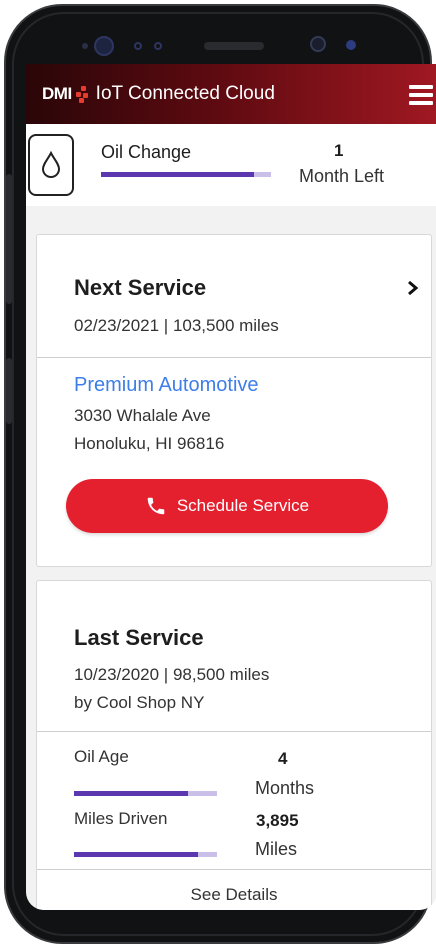 The height and width of the screenshot is (948, 436). Describe the element at coordinates (139, 637) in the screenshot. I see `last-service-title: Last Service` at that location.